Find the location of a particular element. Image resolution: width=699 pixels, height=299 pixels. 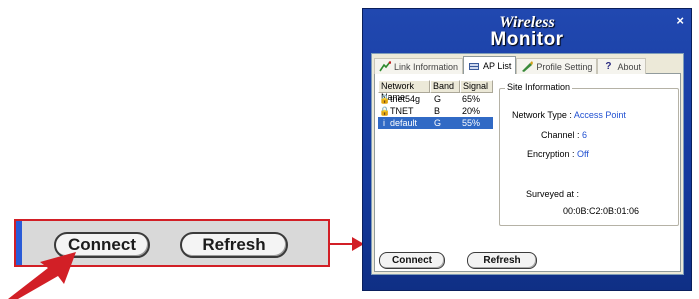

row-band: B is located at coordinates (437, 111).